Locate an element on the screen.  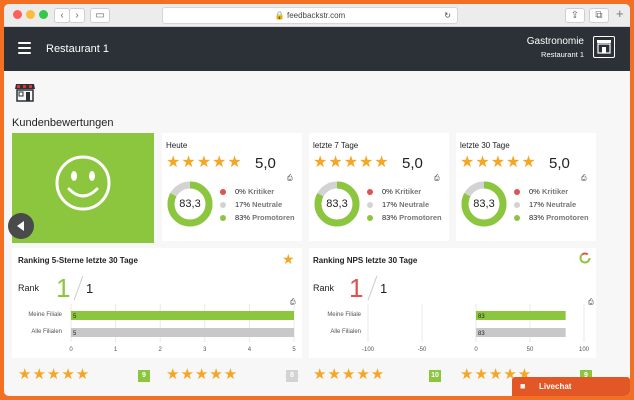
url-text: feedbackstr.com is located at coordinates (316, 15).